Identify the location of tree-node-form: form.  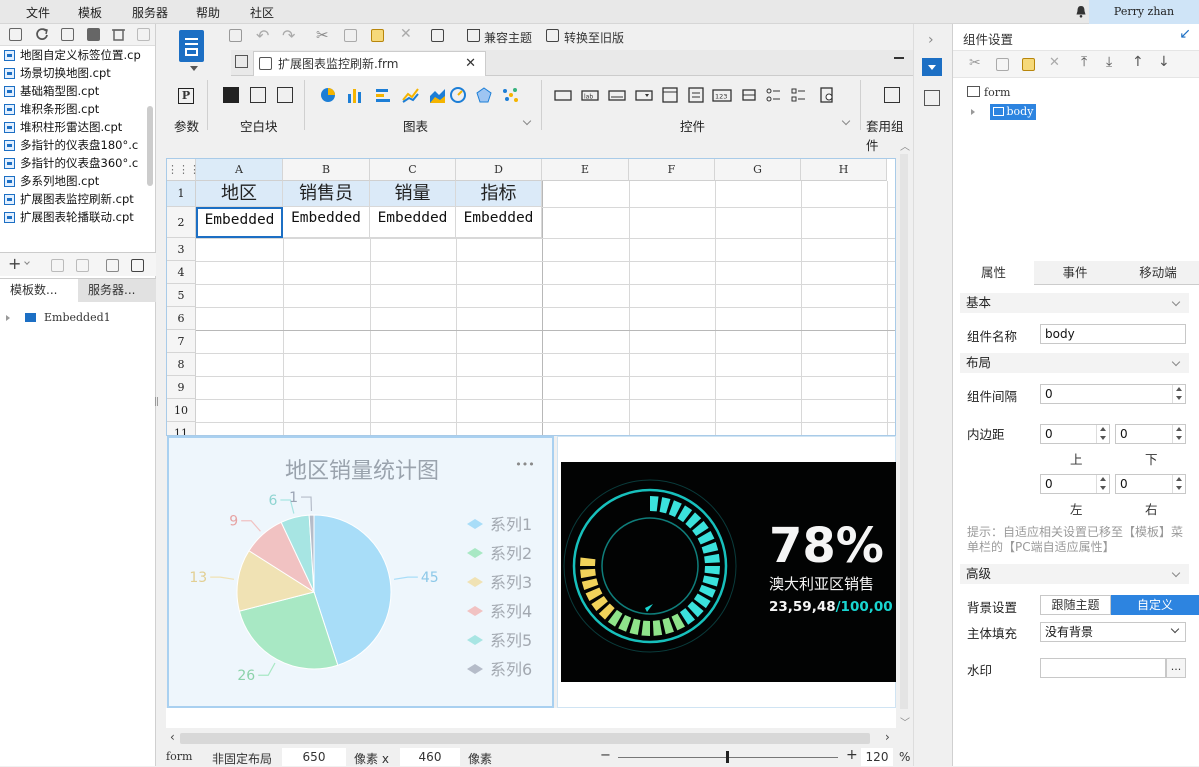
(988, 93).